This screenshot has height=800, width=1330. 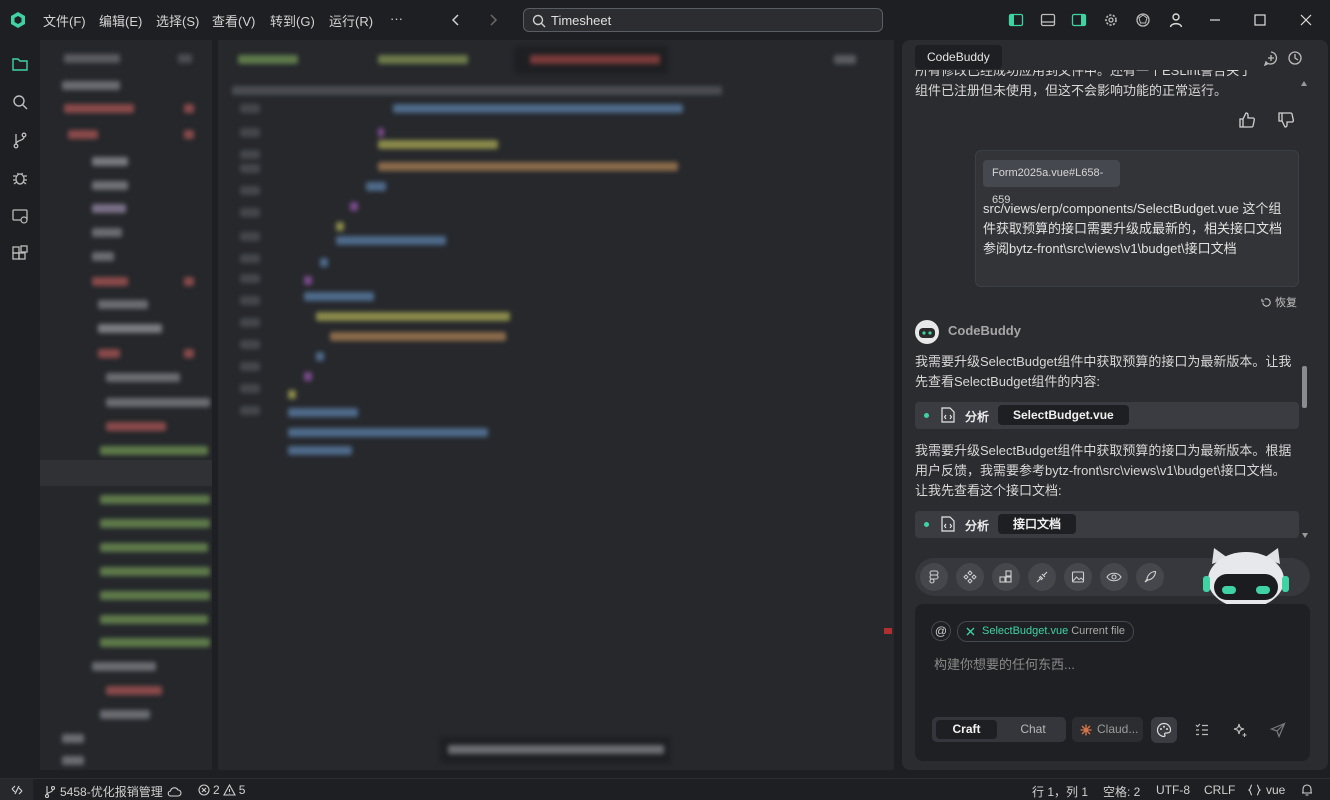 What do you see at coordinates (1240, 730) in the screenshot?
I see `enhance-sparkle-icon` at bounding box center [1240, 730].